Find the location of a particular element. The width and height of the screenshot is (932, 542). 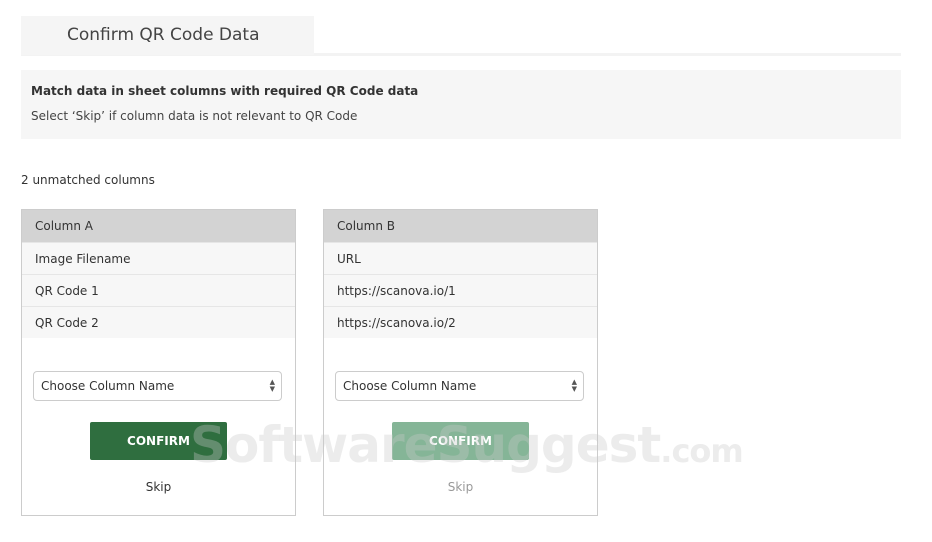

tab-confirm-qr-code-data: Confirm QR Code Data is located at coordinates (167, 35).